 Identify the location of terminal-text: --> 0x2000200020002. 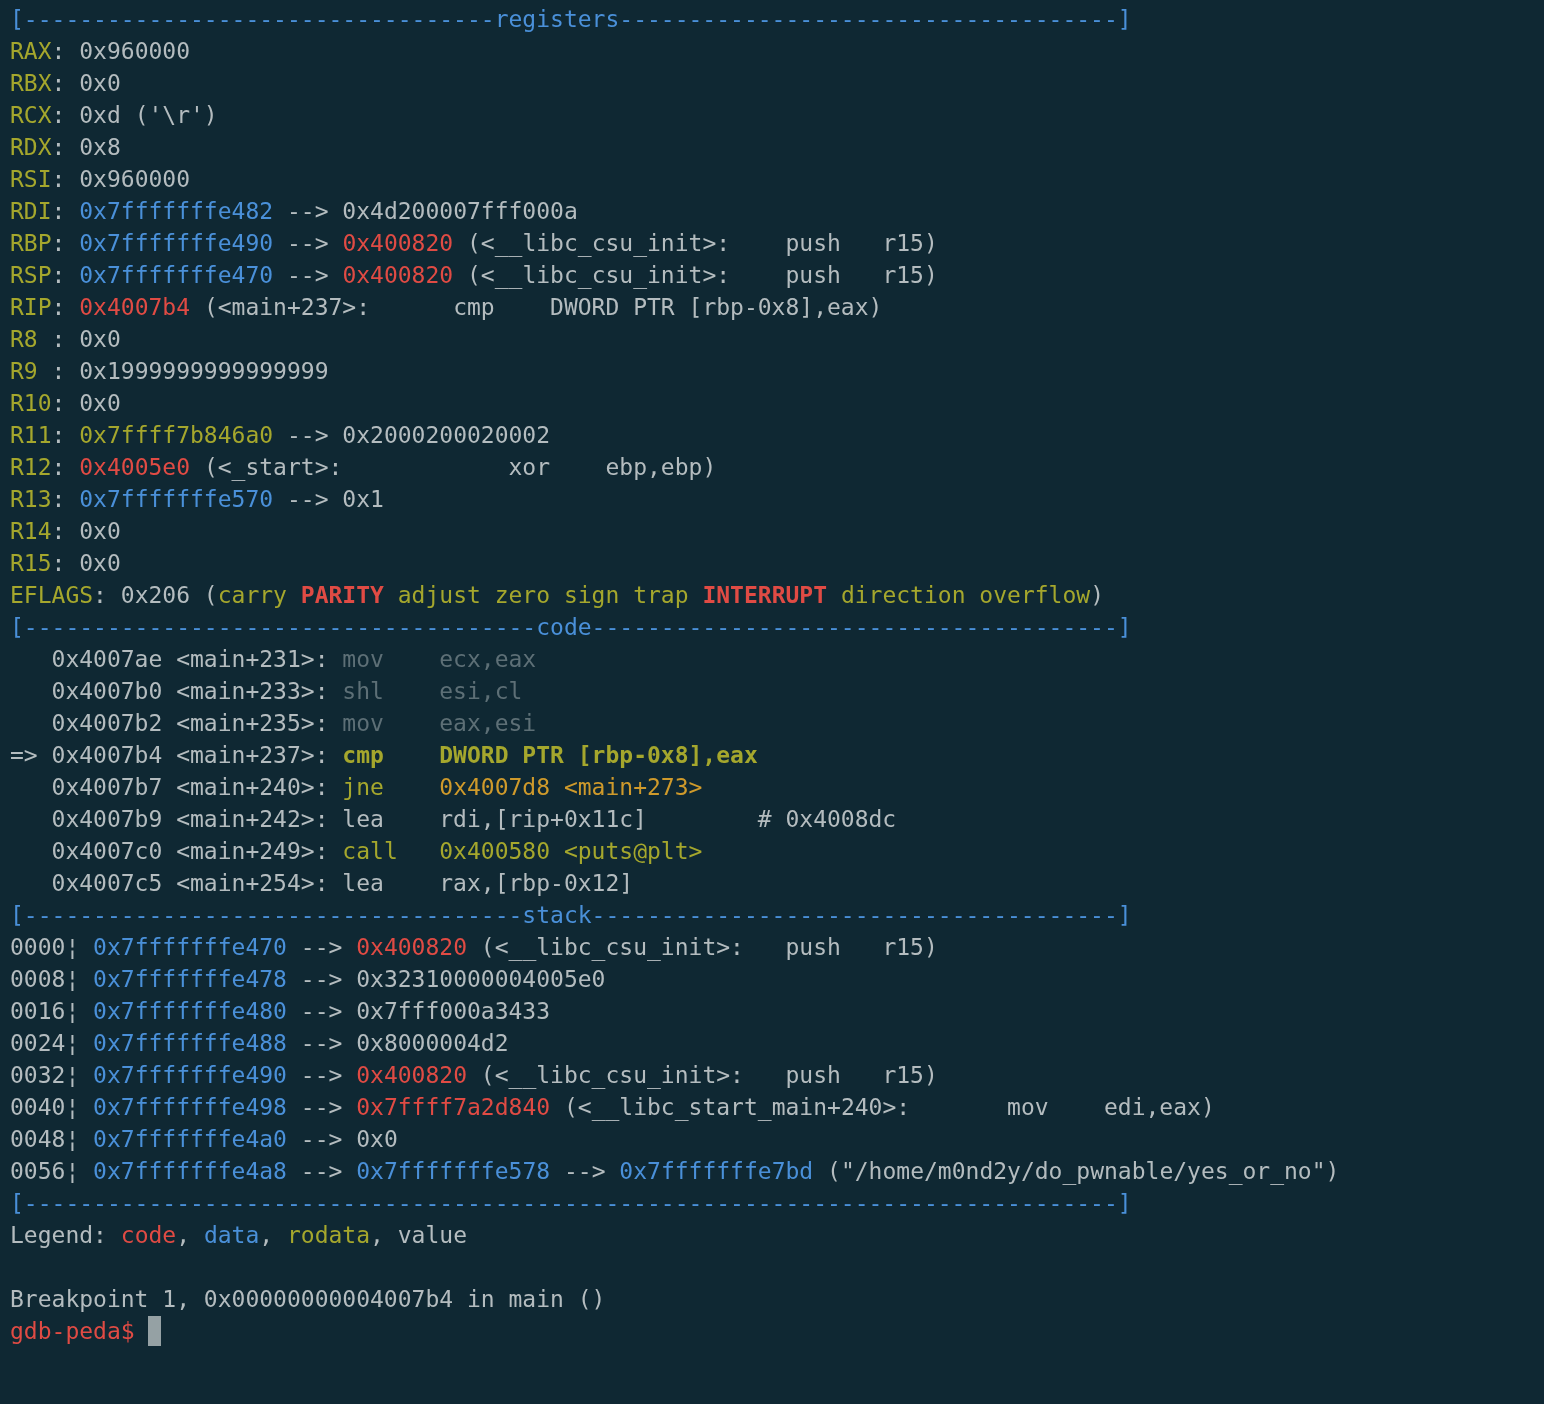
(418, 435).